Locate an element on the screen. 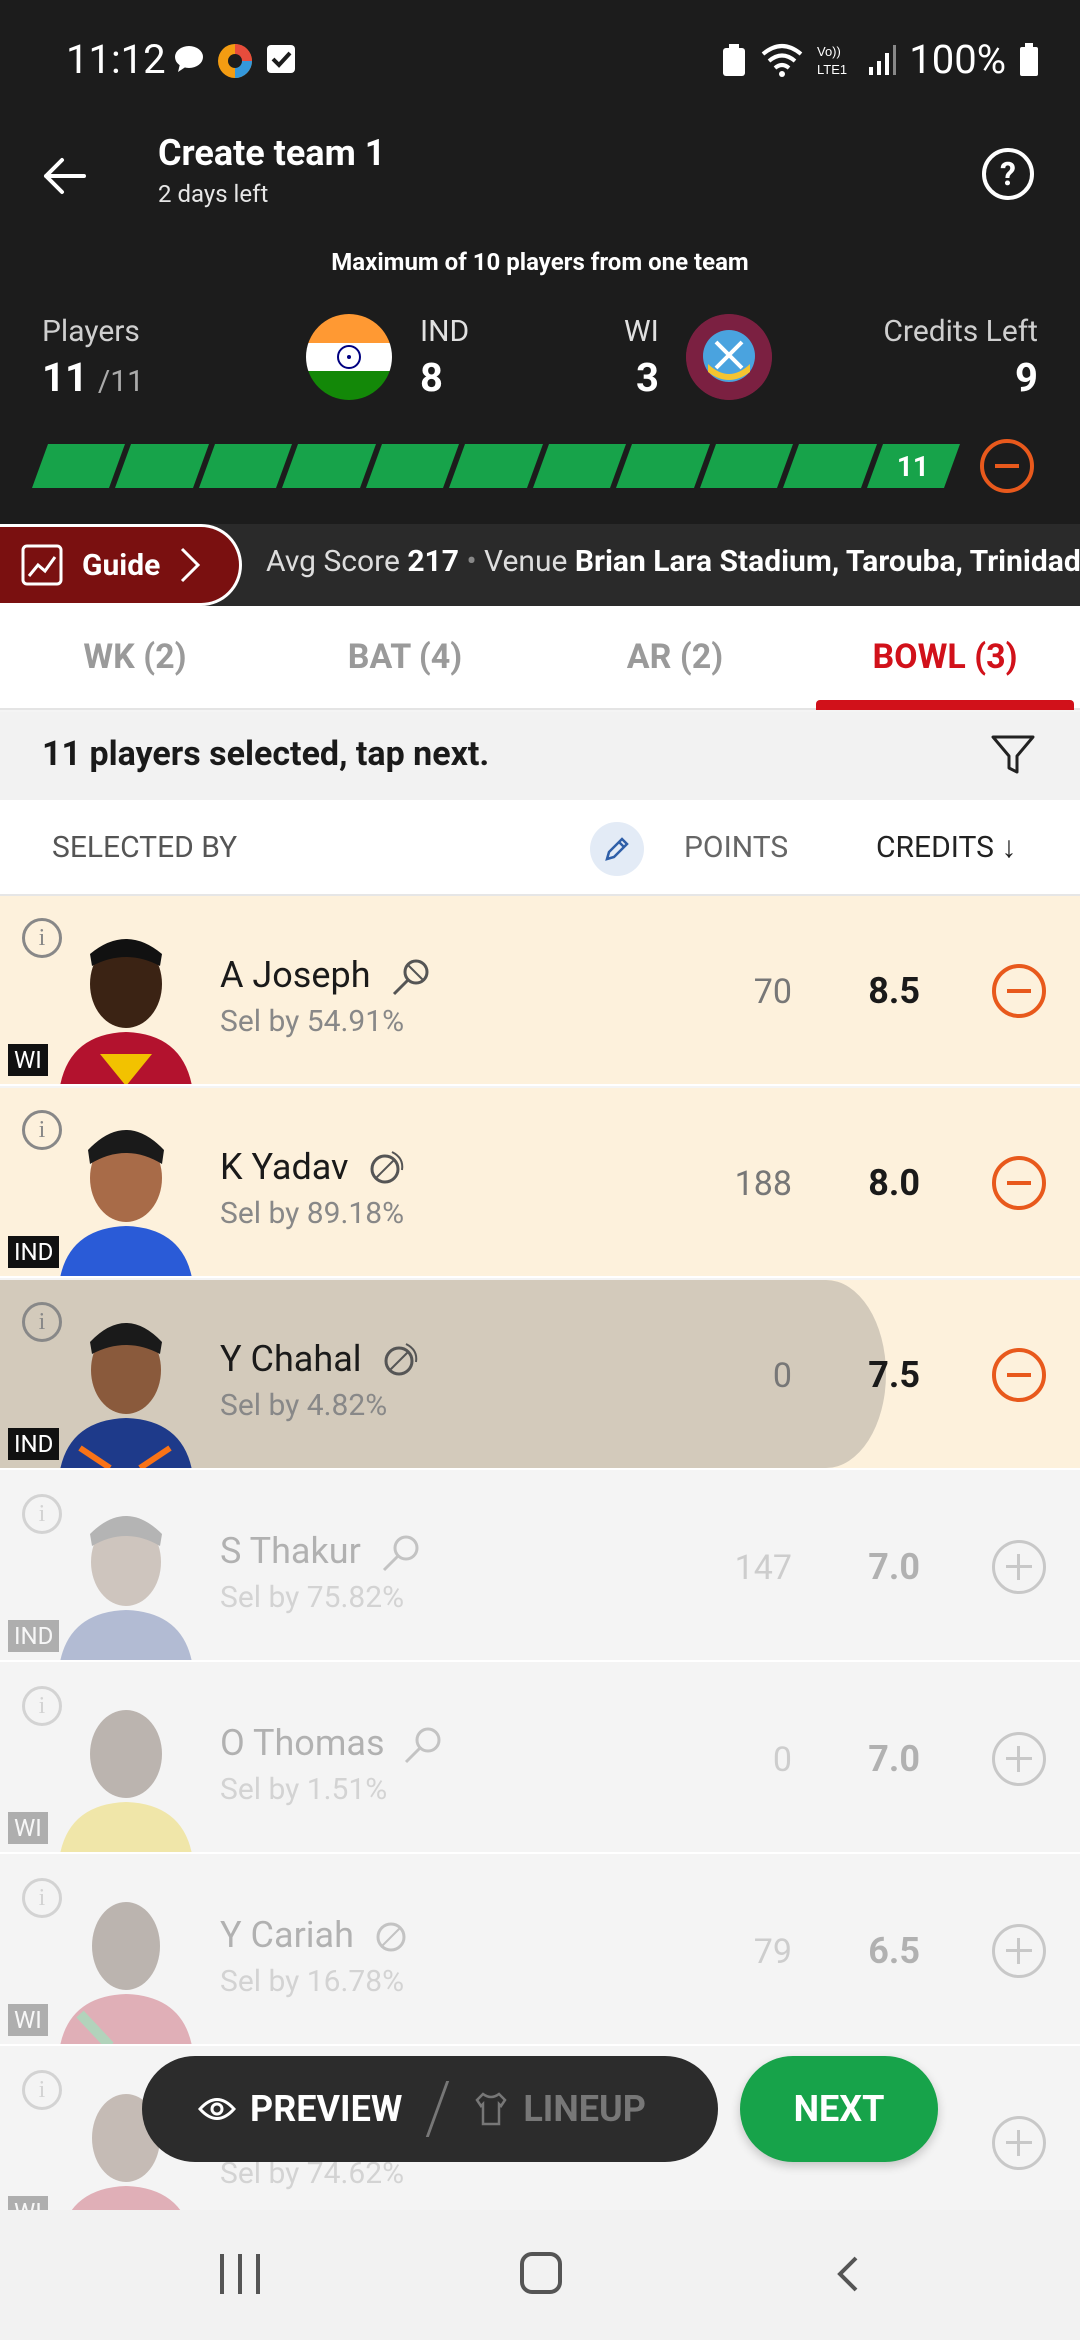 This screenshot has width=1080, height=2340. players-progress-bar: 11 is located at coordinates (495, 466).